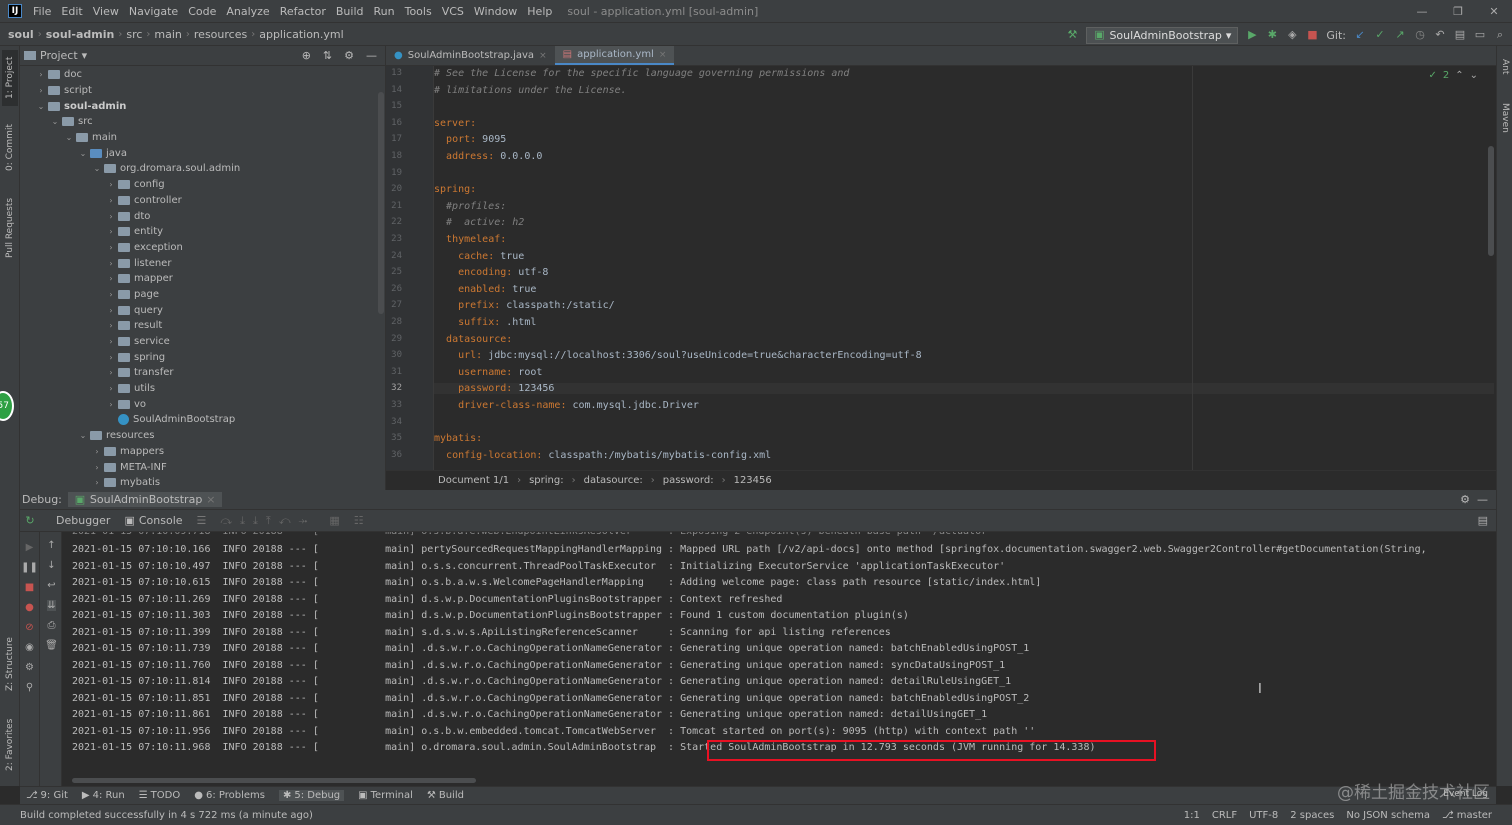 The width and height of the screenshot is (1512, 825). What do you see at coordinates (30, 520) in the screenshot?
I see `rerun-icon: ↻` at bounding box center [30, 520].